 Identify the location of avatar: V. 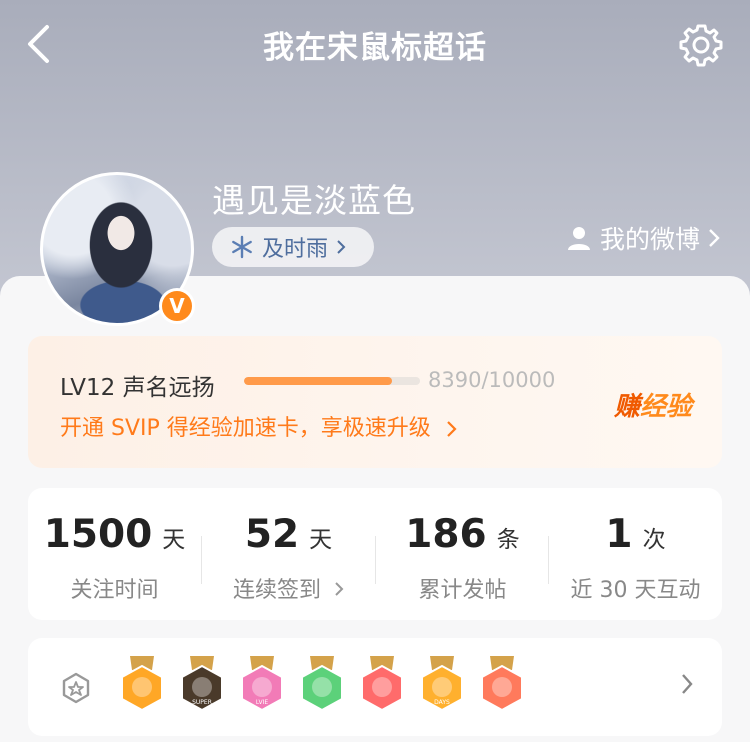
(118, 250).